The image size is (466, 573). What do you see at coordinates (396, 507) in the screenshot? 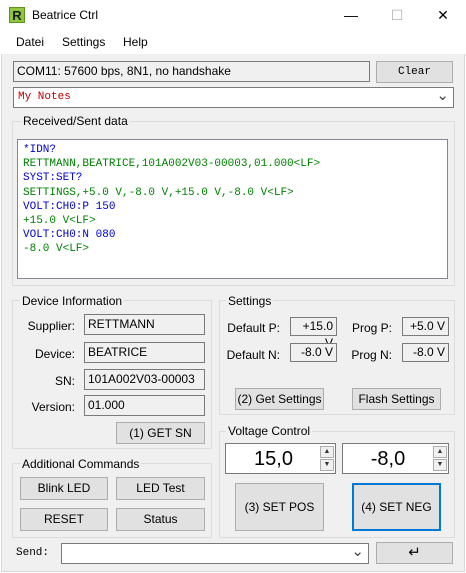
I see `set-neg-button: (4) SET NEG` at bounding box center [396, 507].